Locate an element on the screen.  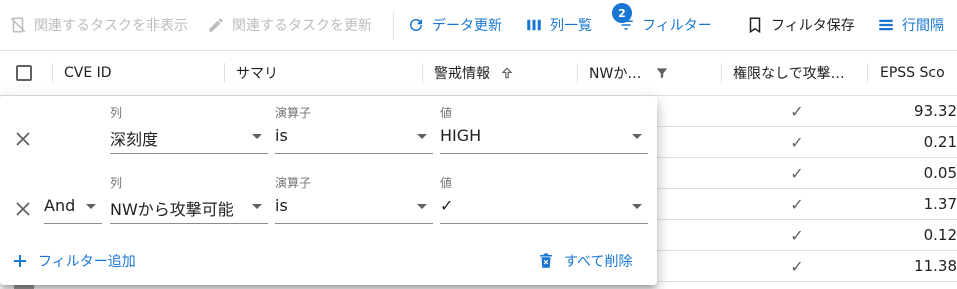
epss-cell: 11.38 is located at coordinates (935, 266).